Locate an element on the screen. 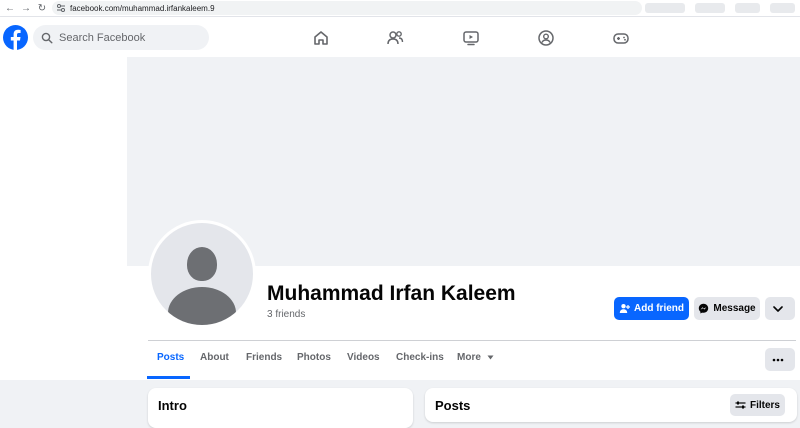  posts-title: Posts is located at coordinates (453, 405).